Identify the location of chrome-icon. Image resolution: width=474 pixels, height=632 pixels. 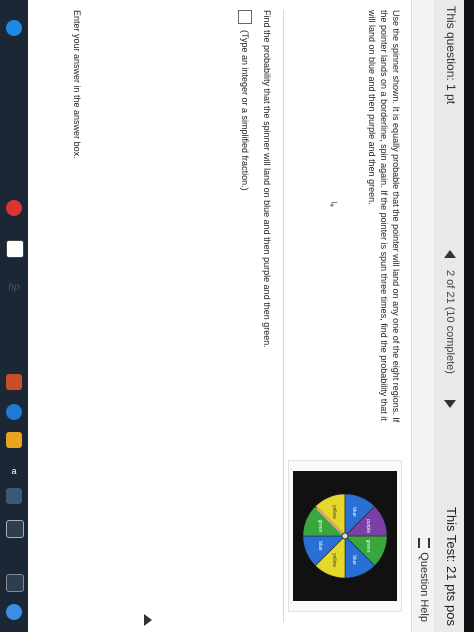
(14, 208).